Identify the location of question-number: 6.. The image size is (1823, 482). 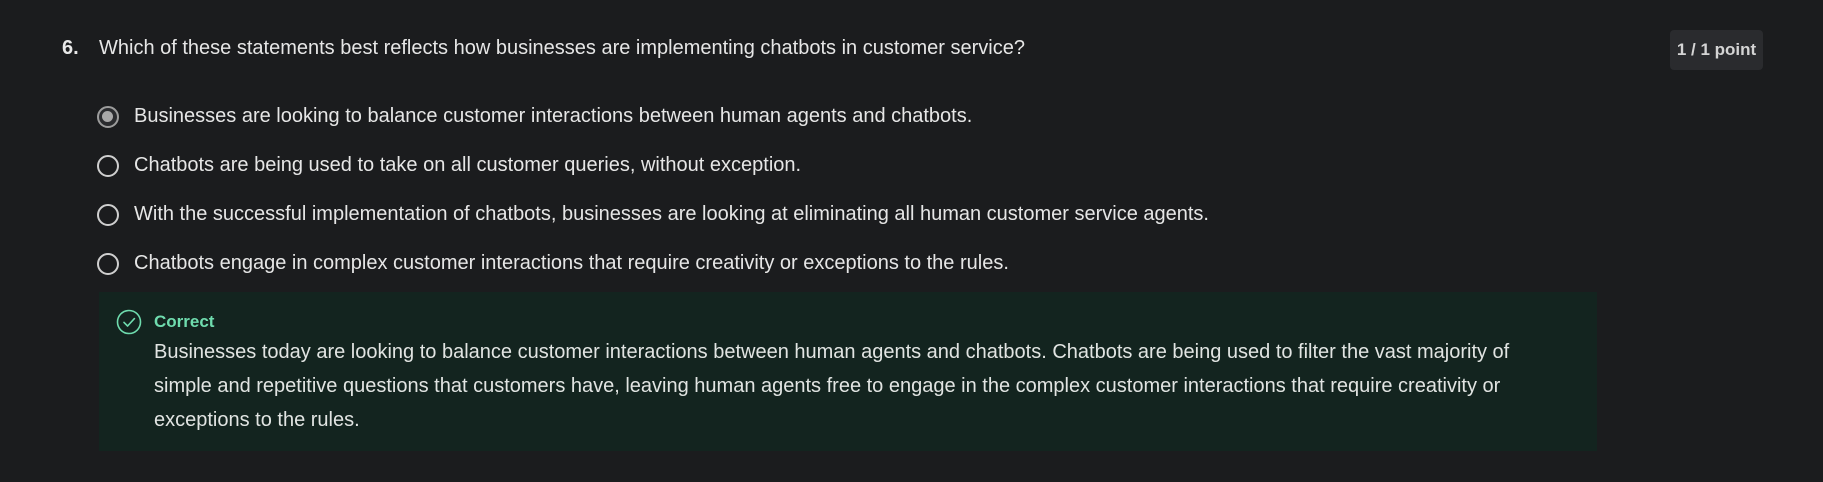
(70, 47).